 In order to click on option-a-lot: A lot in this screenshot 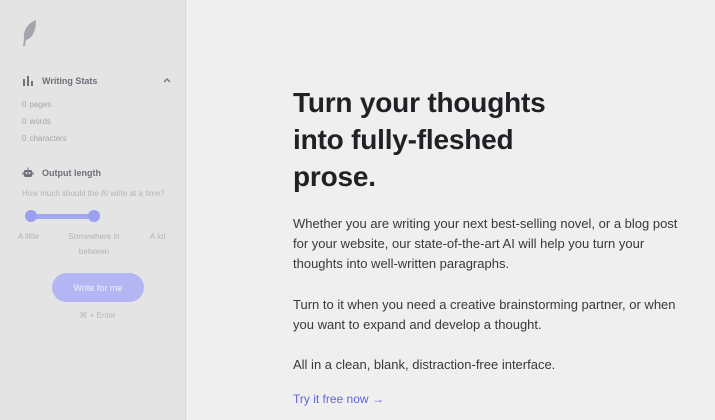, I will do `click(158, 236)`.